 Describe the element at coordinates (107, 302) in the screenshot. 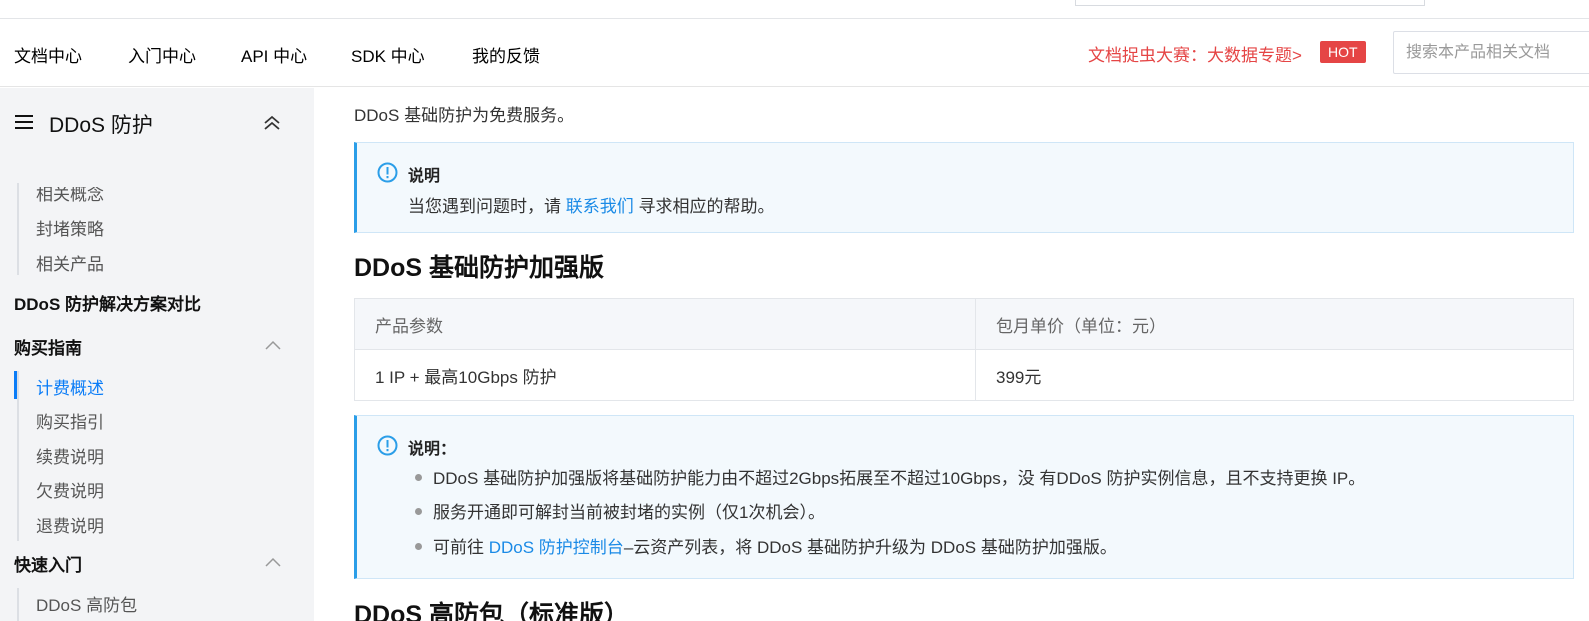

I see `sidebar-cat-solution-compare: DDoS 防护解决方案对比` at that location.